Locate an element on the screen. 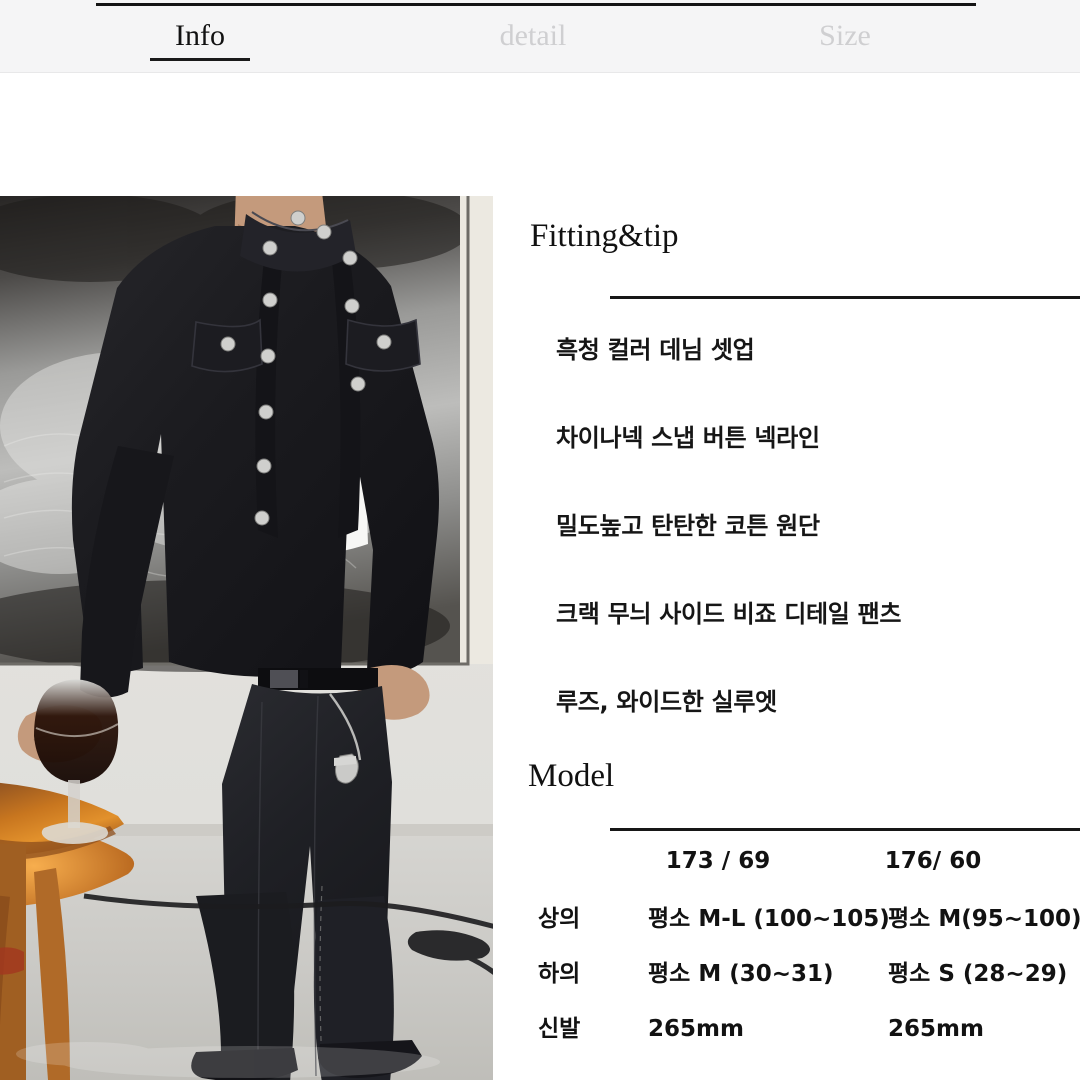  table-row-label: 상의 is located at coordinates (559, 919).